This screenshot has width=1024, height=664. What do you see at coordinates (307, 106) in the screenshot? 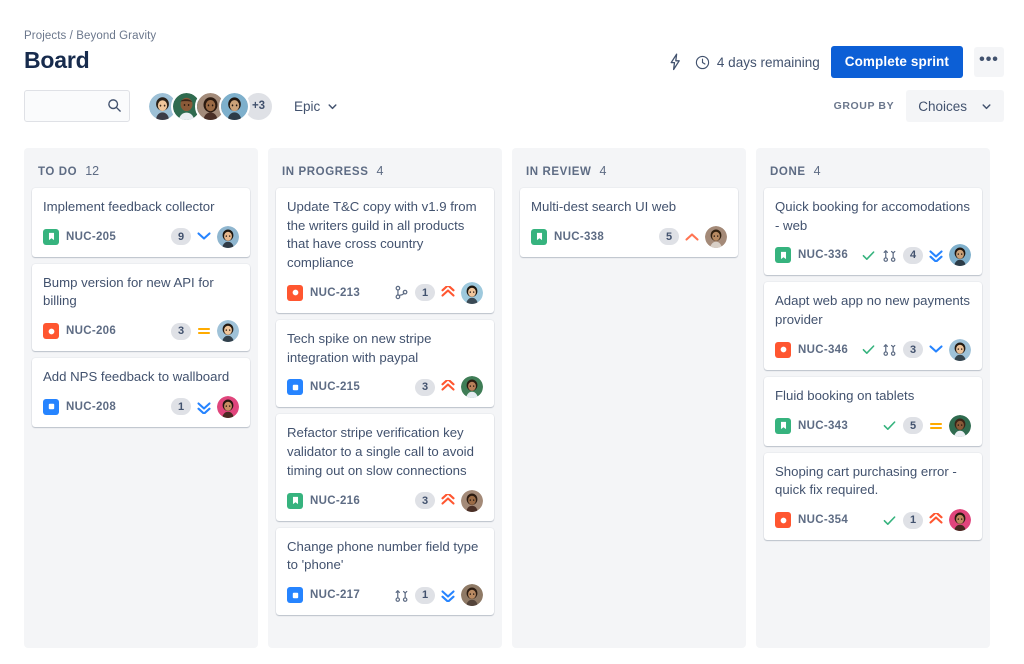
I see `epic-filter-label: Epic` at bounding box center [307, 106].